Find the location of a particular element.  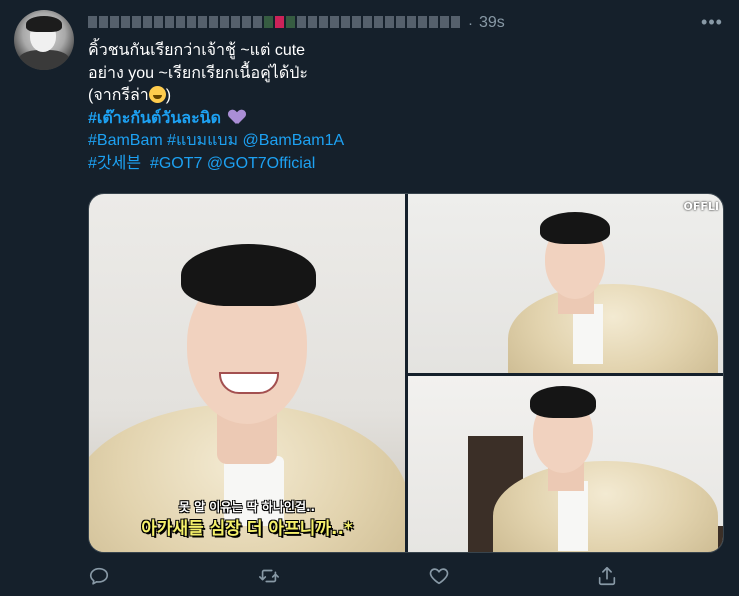

display-name-obscured is located at coordinates (274, 23).